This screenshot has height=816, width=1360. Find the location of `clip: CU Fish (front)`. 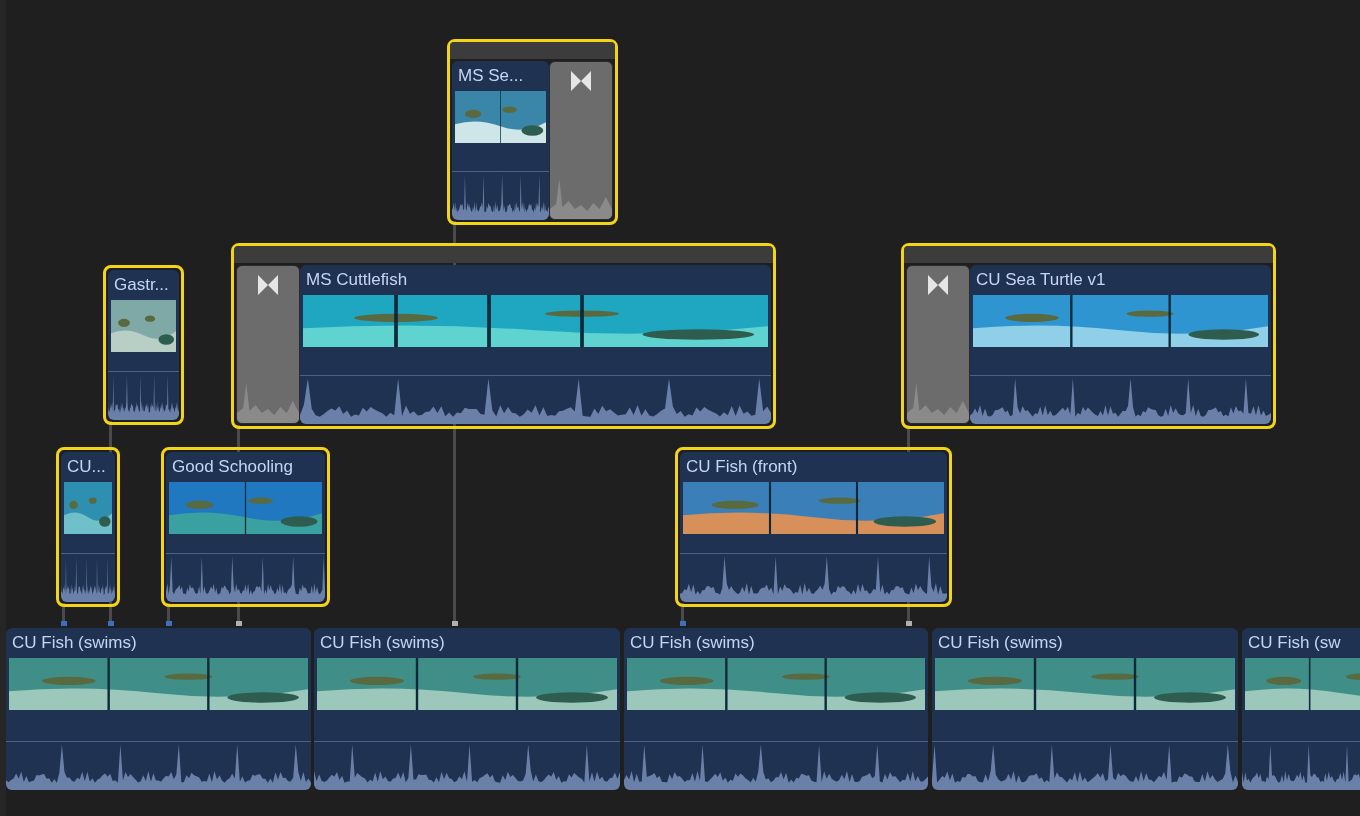

clip: CU Fish (front) is located at coordinates (813, 527).